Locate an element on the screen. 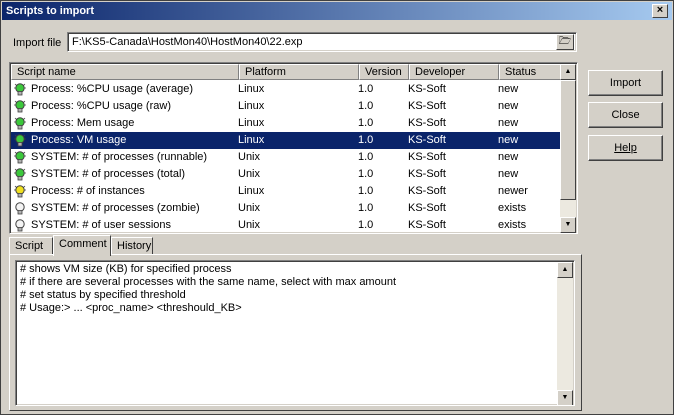 This screenshot has width=674, height=415. cell-name: Process: Mem usage is located at coordinates (83, 123).